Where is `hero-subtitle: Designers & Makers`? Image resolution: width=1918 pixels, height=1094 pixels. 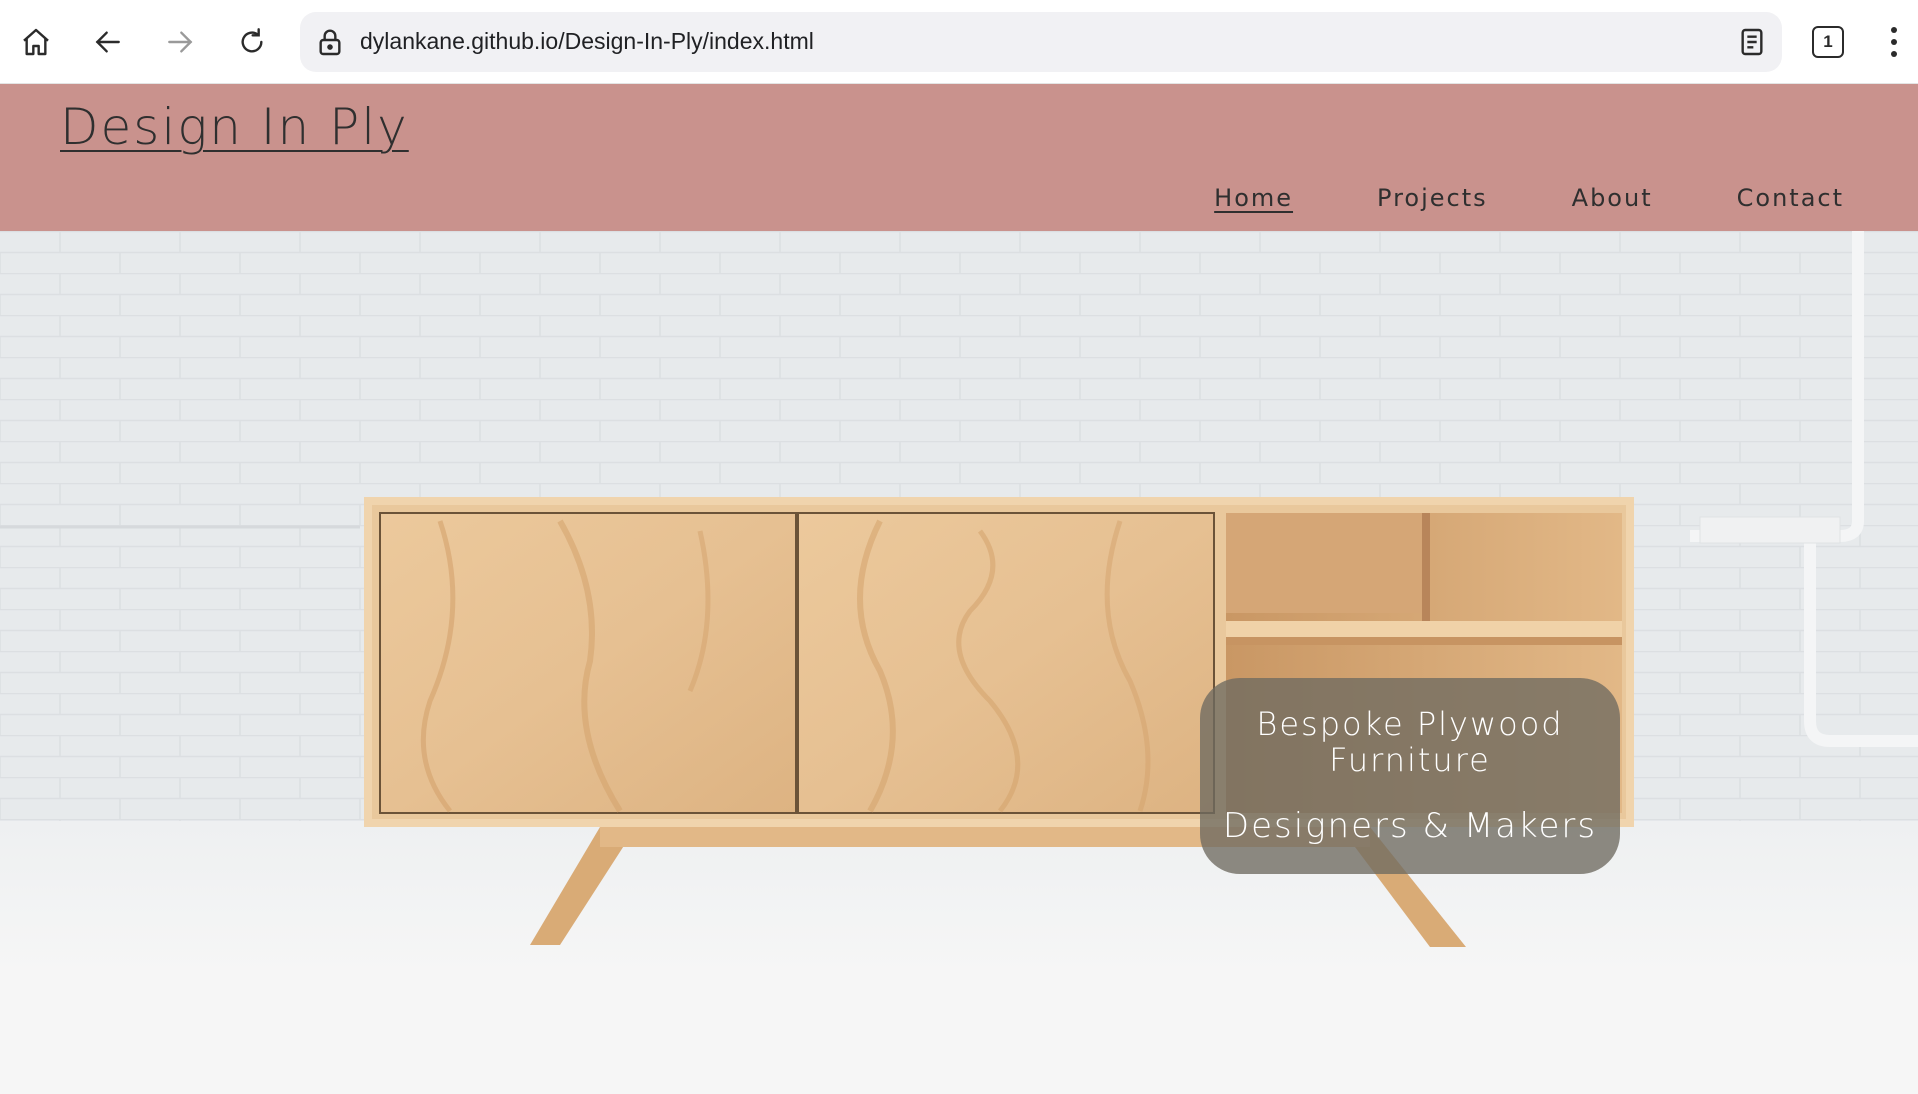
hero-subtitle: Designers & Makers is located at coordinates (1410, 826).